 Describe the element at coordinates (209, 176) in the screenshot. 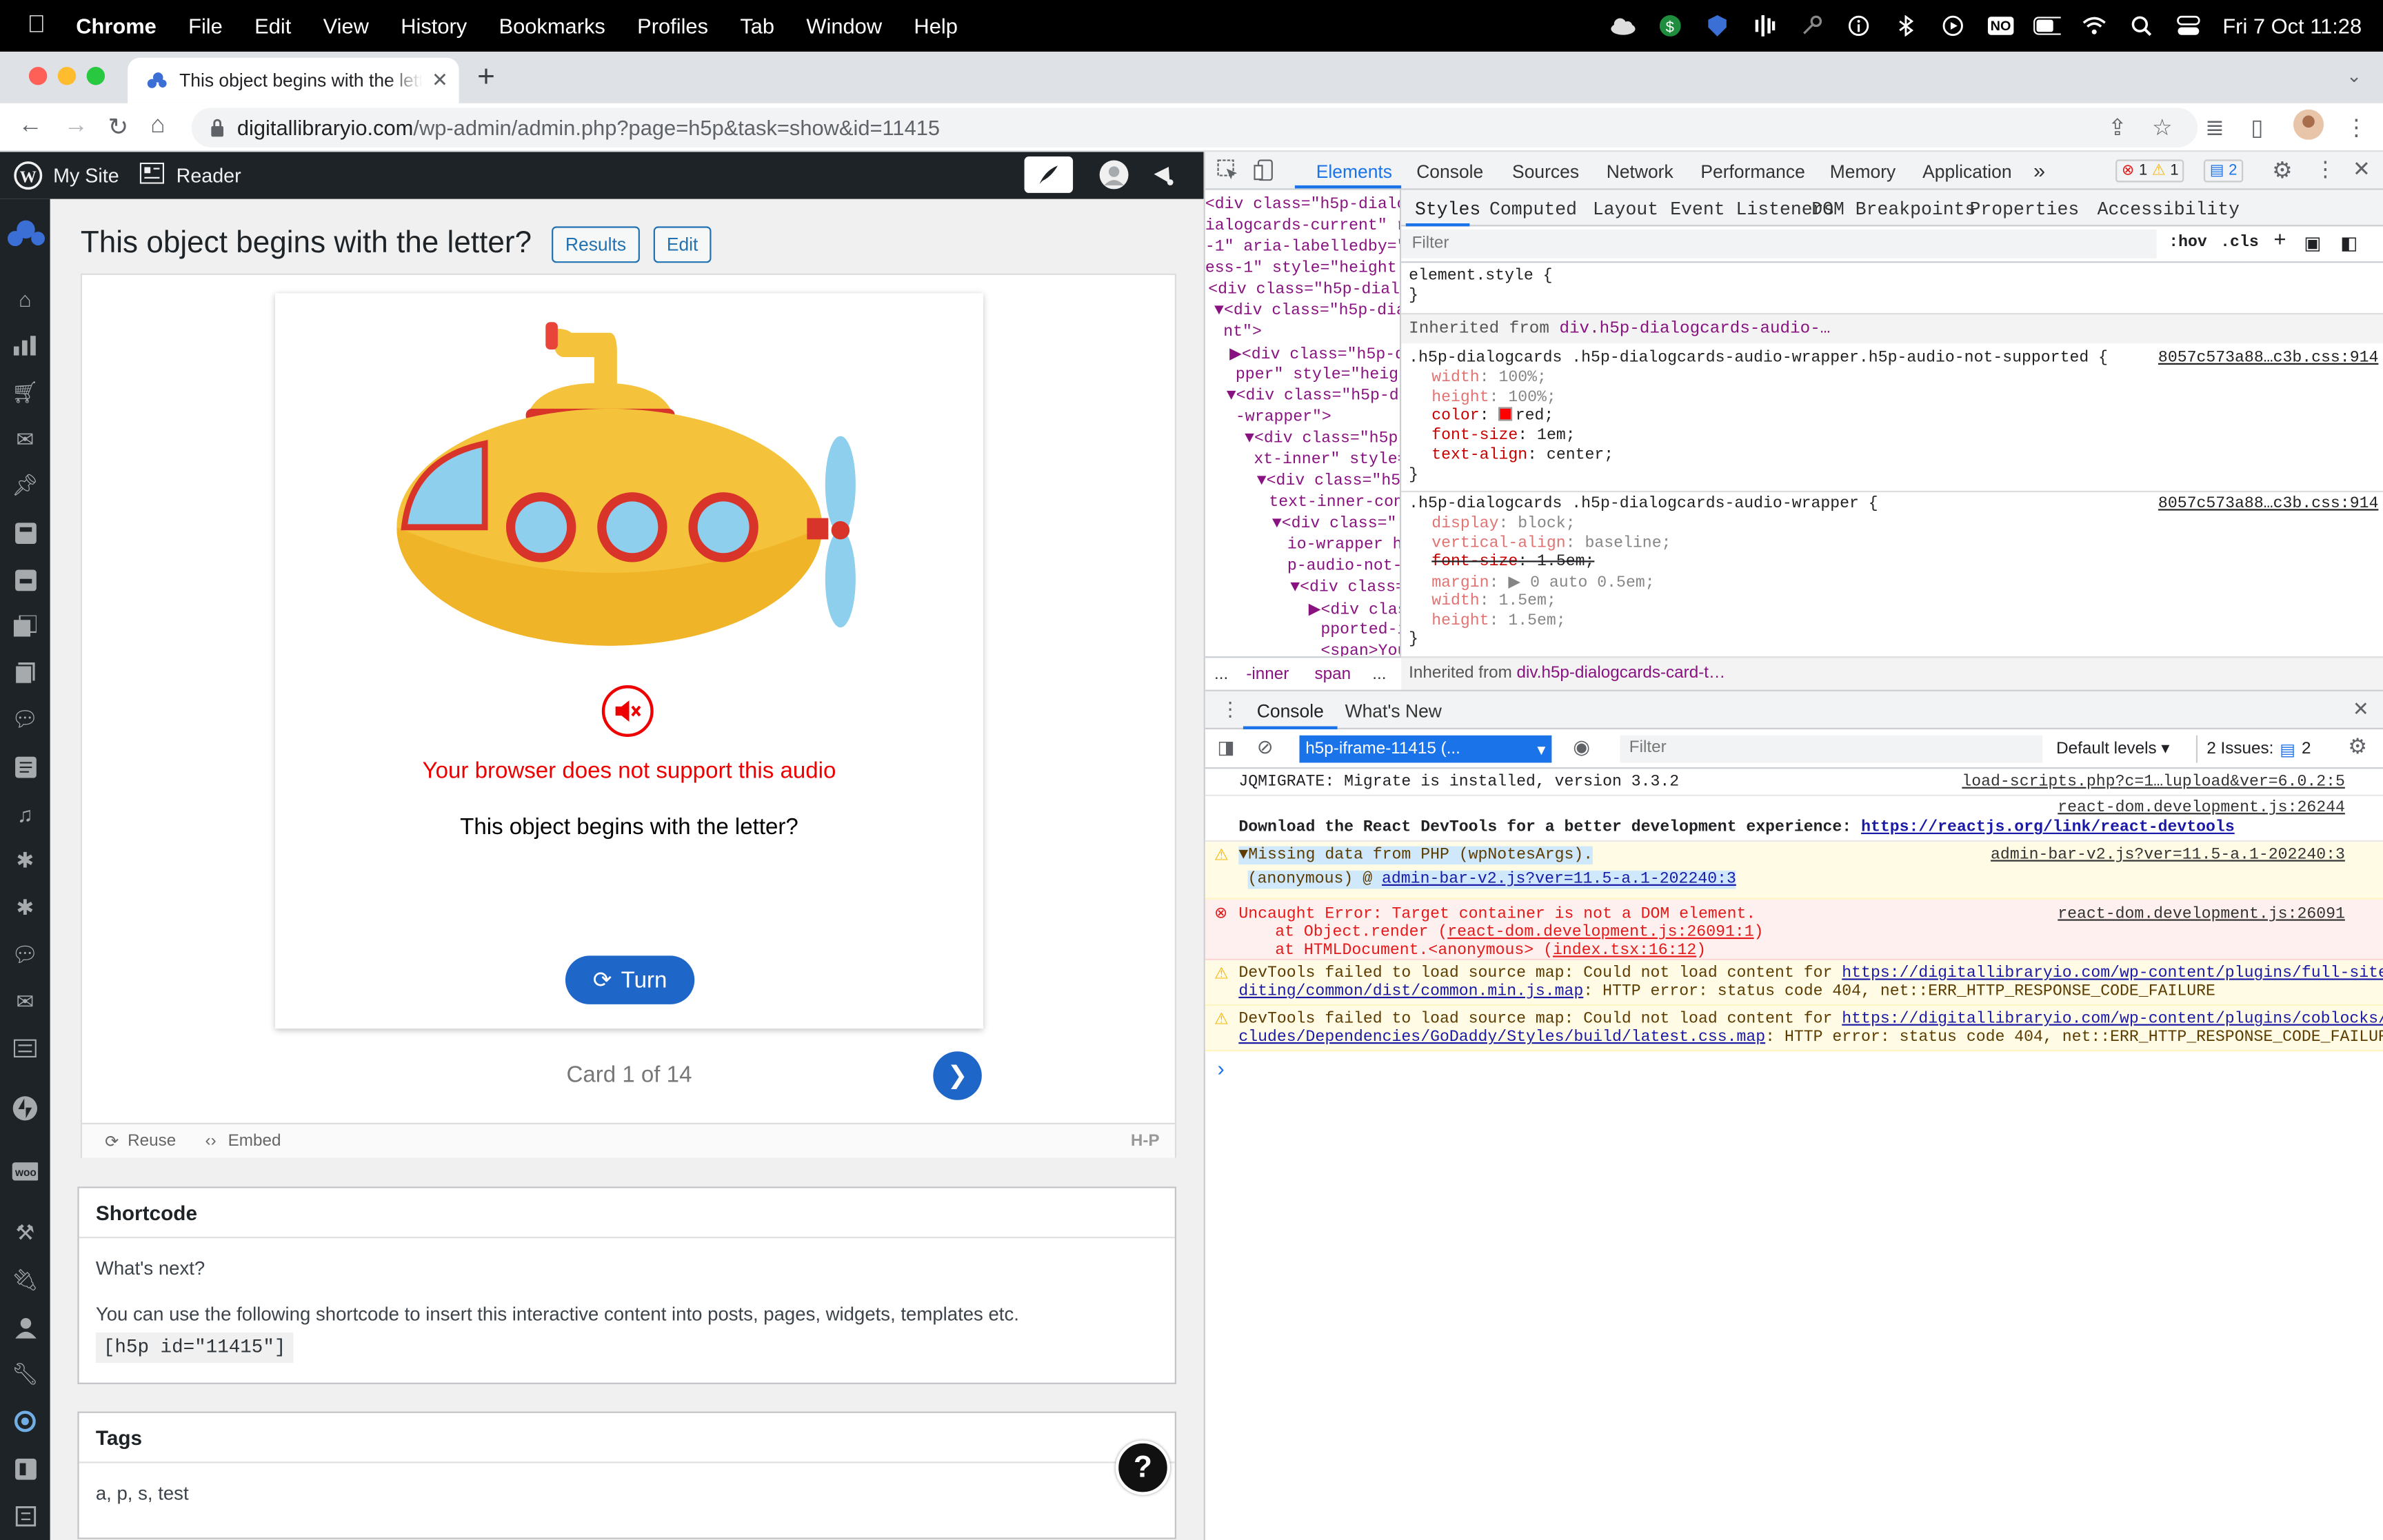

I see `reader-link: Reader` at that location.